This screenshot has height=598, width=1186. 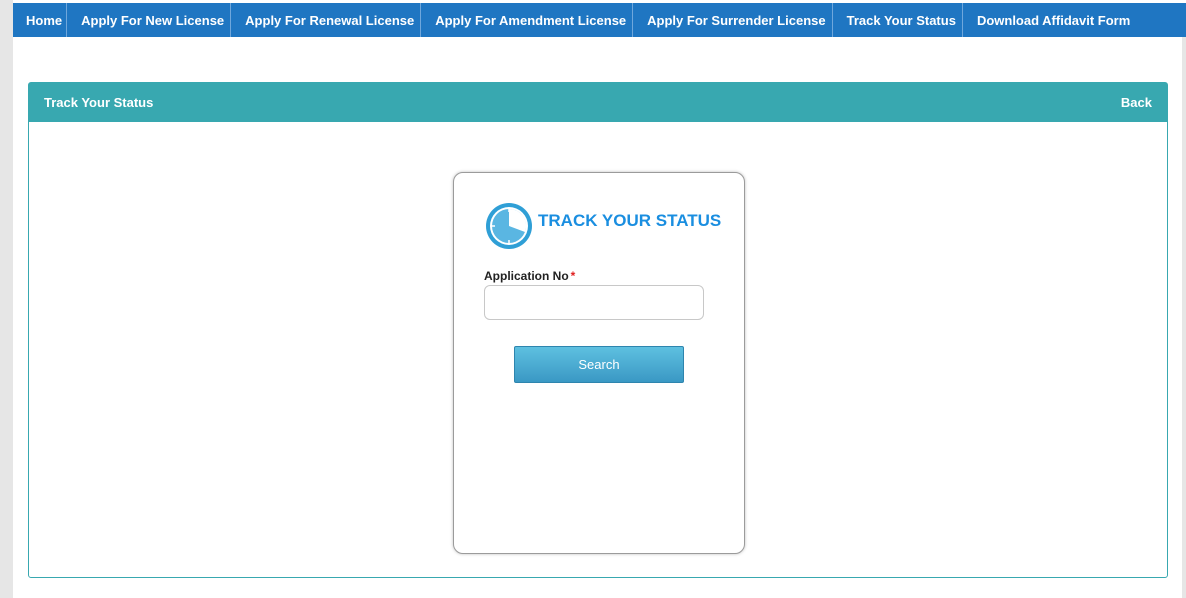 I want to click on panel-title: Track Your Status, so click(x=99, y=102).